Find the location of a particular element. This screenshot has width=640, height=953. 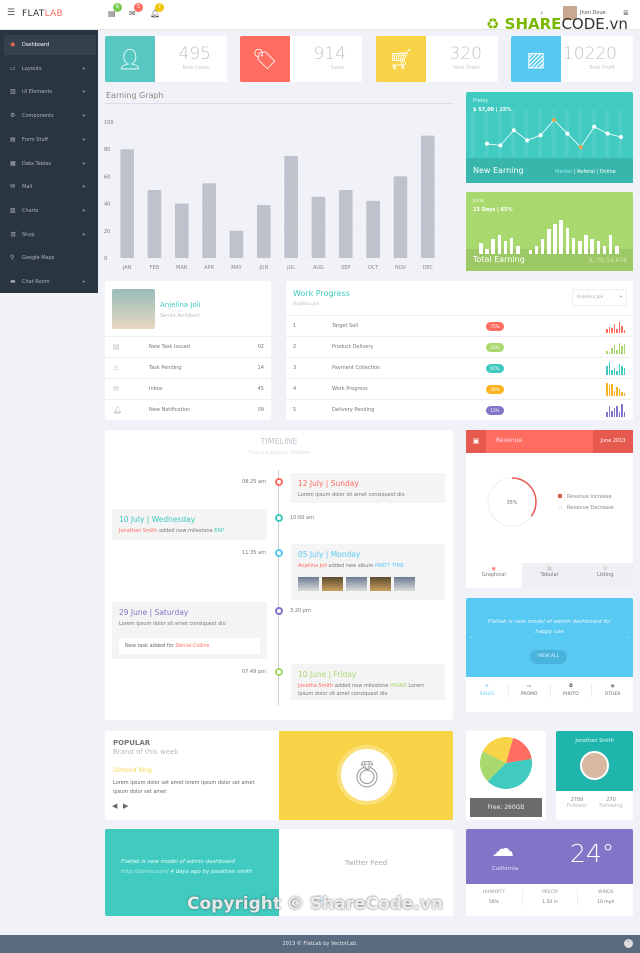

sidebar-item-chat-room: ▬ Chat Room + is located at coordinates (50, 282).